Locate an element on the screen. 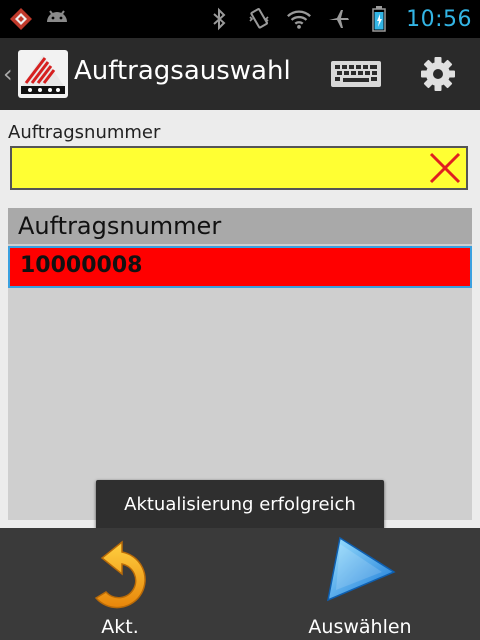 The image size is (480, 640). refresh-arrow-icon is located at coordinates (119, 577).